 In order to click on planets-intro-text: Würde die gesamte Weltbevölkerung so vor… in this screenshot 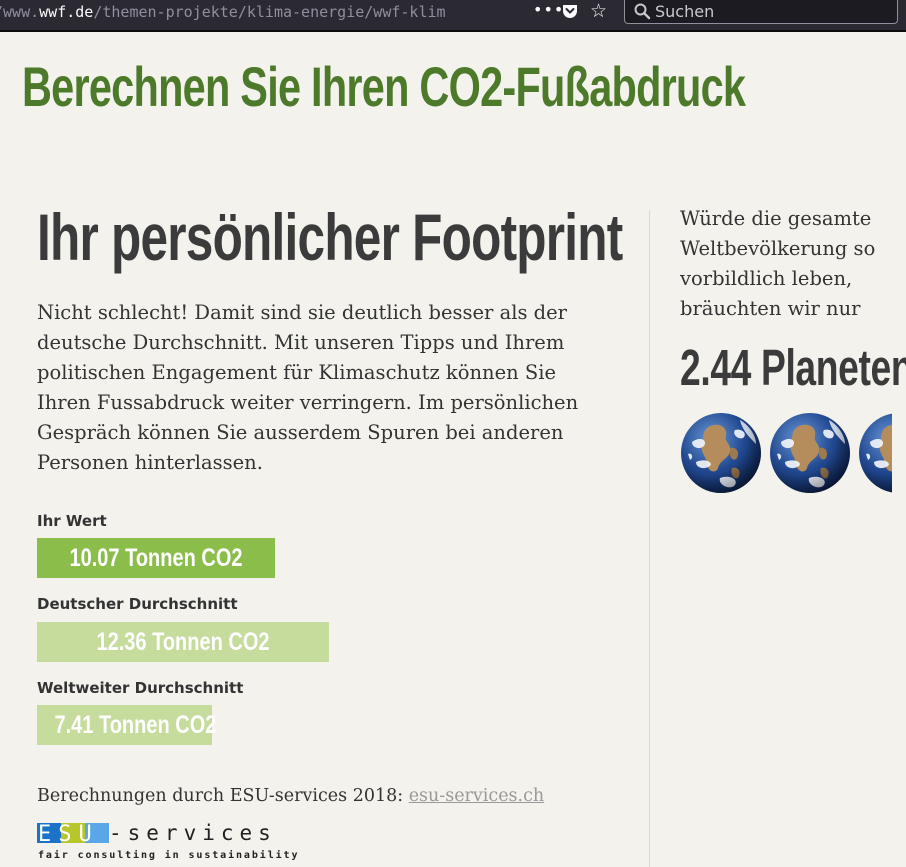, I will do `click(778, 263)`.